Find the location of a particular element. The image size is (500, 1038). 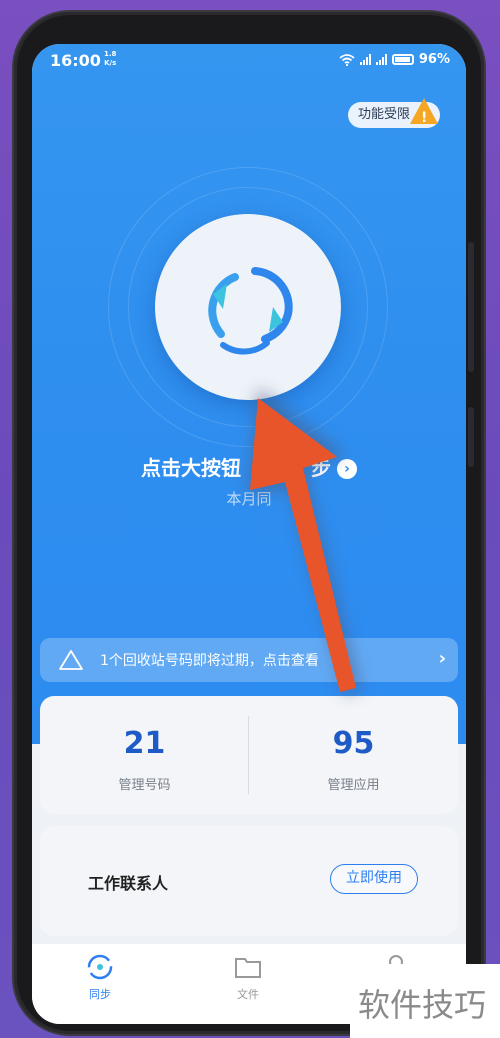

annotation-arrow is located at coordinates (304, 541).